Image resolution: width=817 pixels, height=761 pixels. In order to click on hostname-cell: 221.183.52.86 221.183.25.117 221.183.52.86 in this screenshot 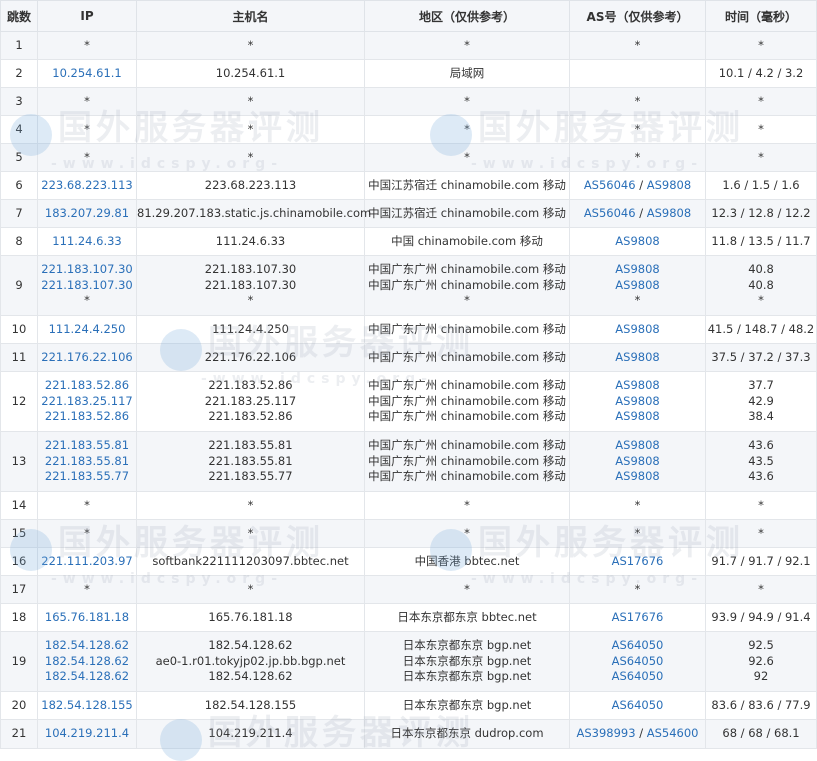, I will do `click(250, 401)`.